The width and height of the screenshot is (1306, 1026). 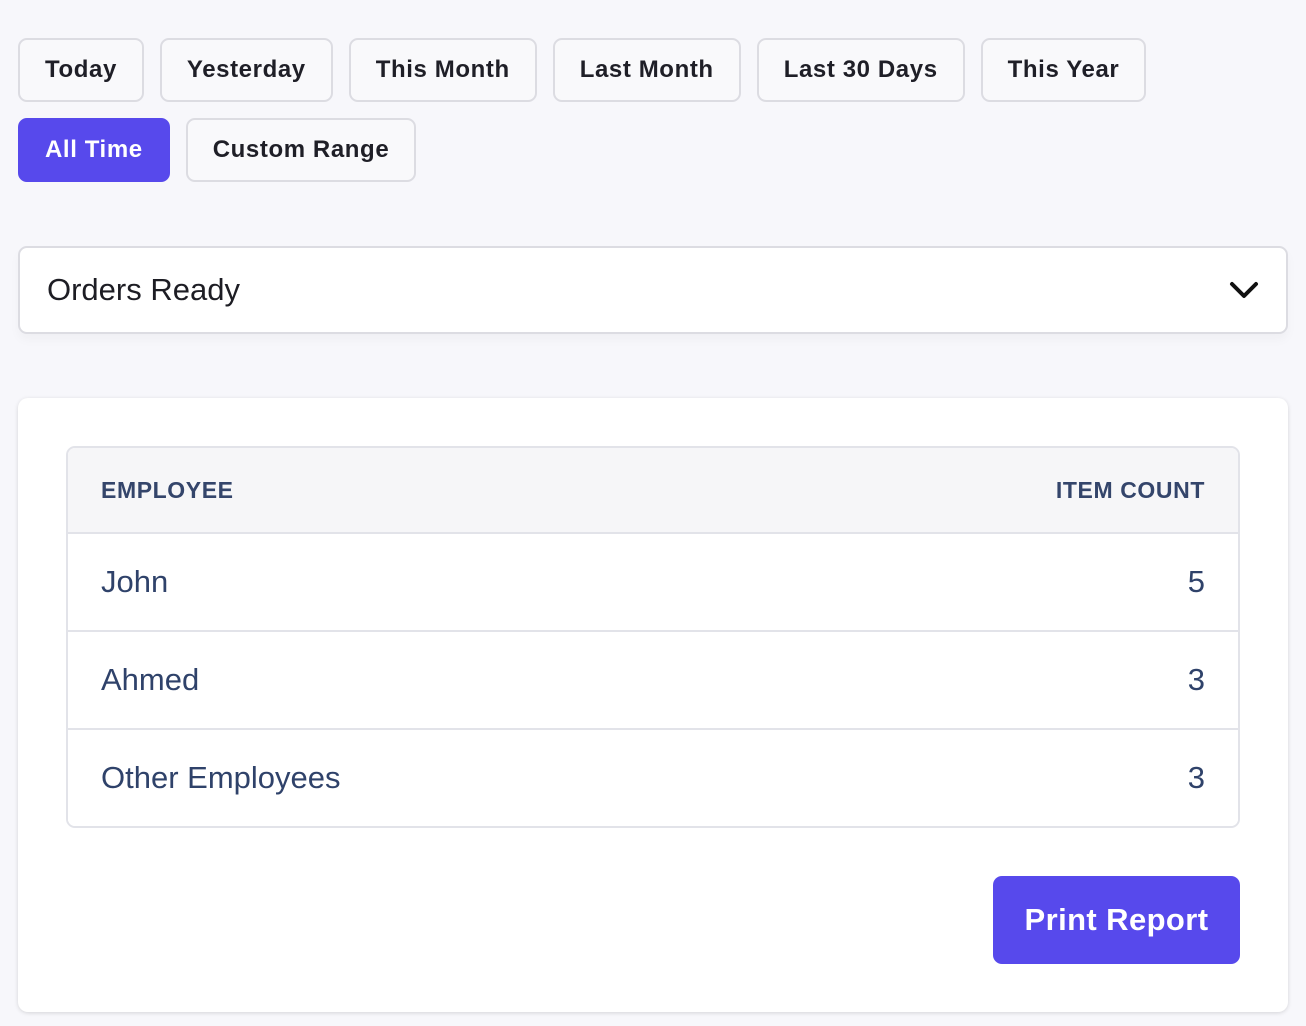 I want to click on employee-column-header: EMPLOYEE, so click(x=167, y=489).